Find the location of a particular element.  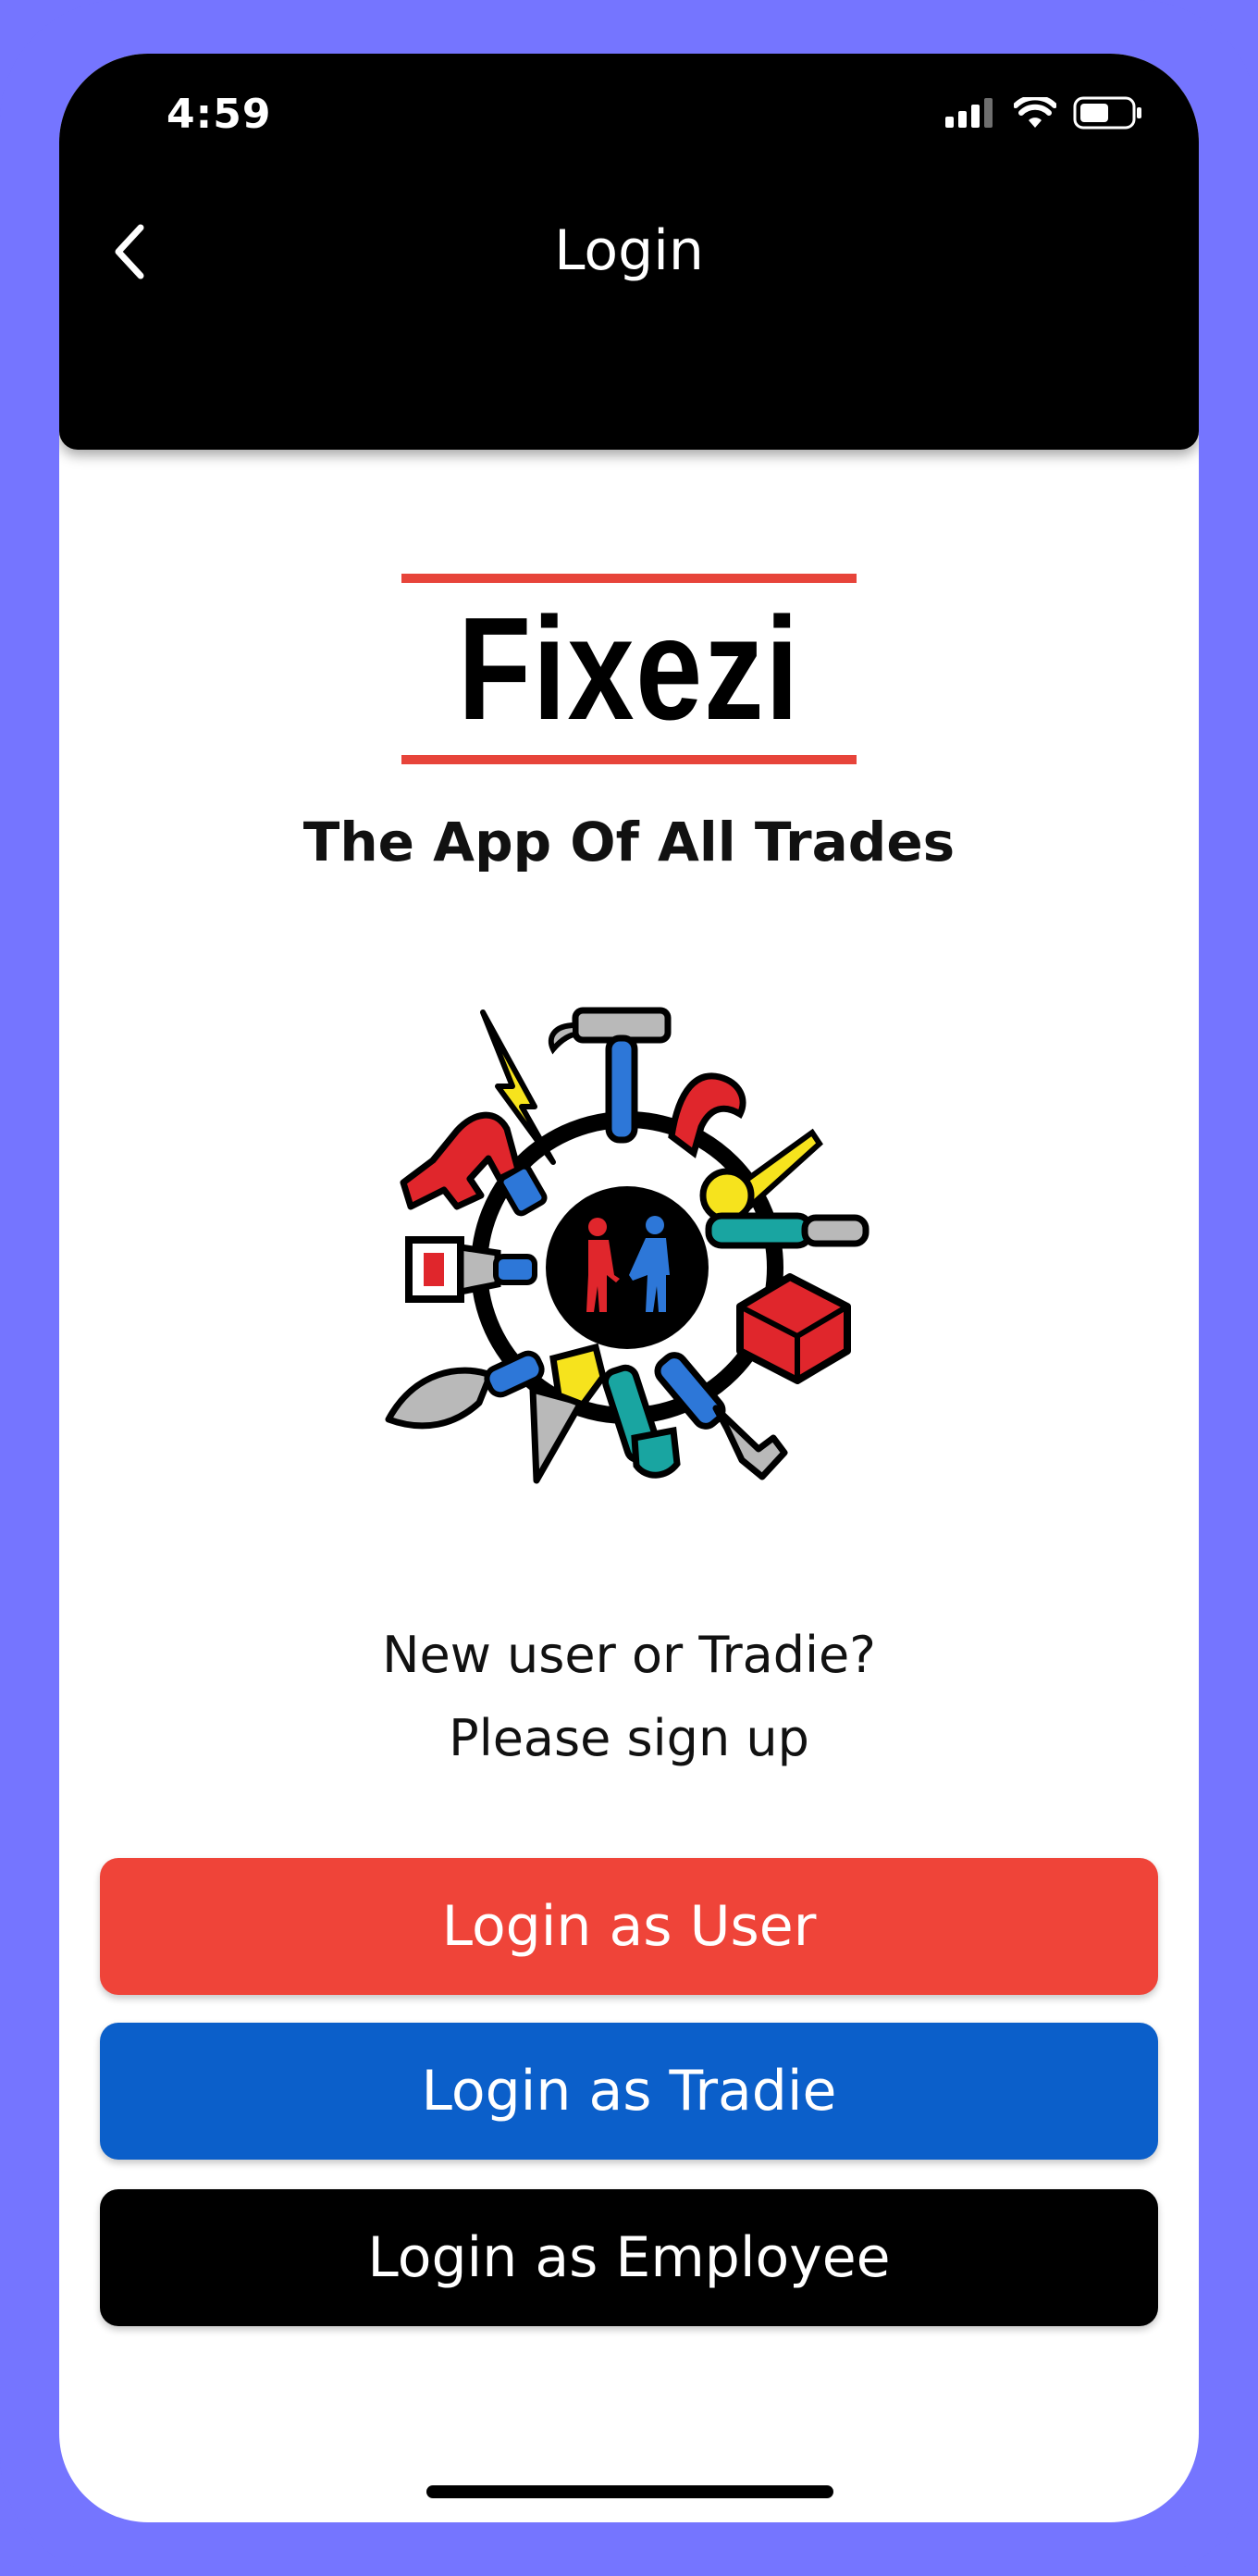

battery-icon is located at coordinates (1108, 114).